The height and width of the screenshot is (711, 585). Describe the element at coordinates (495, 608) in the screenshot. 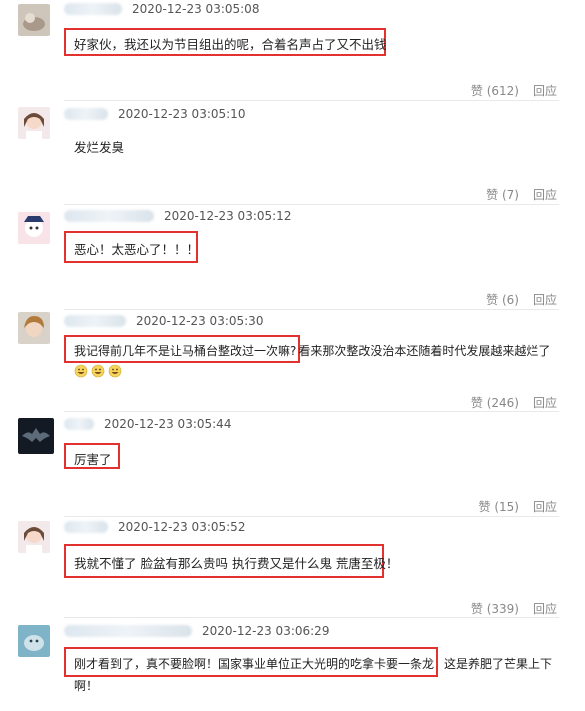

I see `like-button: 赞 (339)` at that location.